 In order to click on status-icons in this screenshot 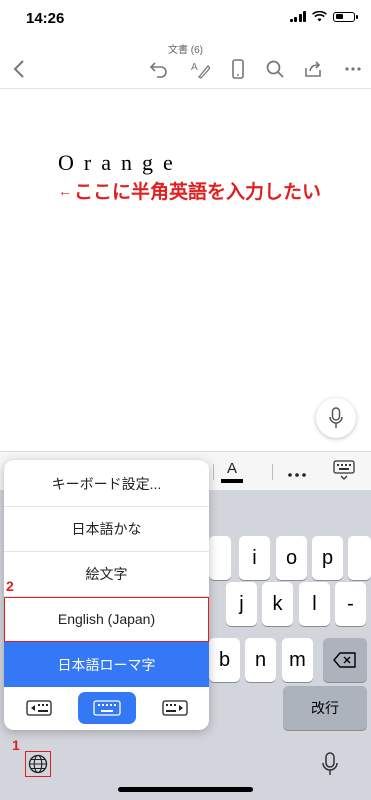, I will do `click(323, 16)`.